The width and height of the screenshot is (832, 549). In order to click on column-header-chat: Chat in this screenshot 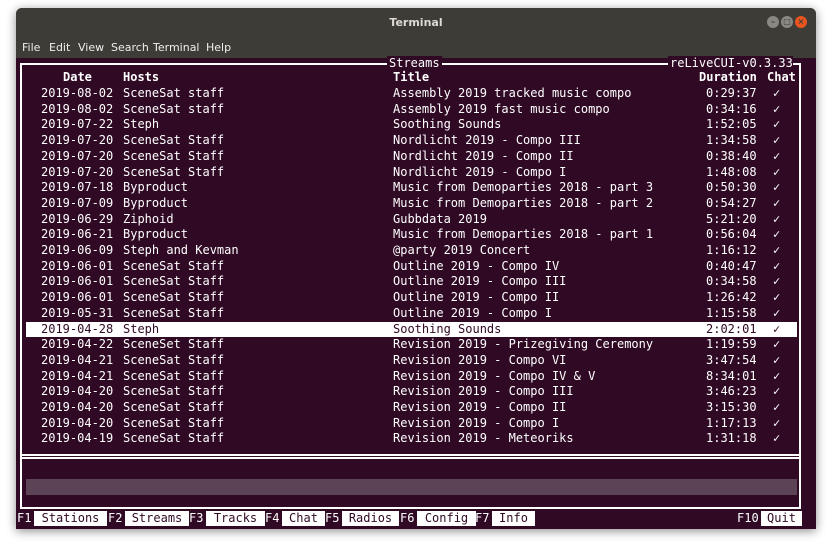, I will do `click(781, 77)`.